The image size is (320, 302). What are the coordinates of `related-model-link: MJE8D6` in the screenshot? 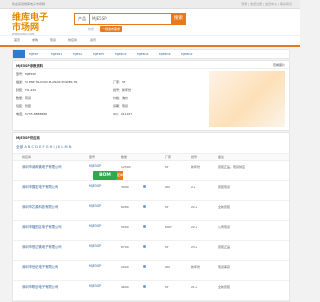 It's located at (165, 54).